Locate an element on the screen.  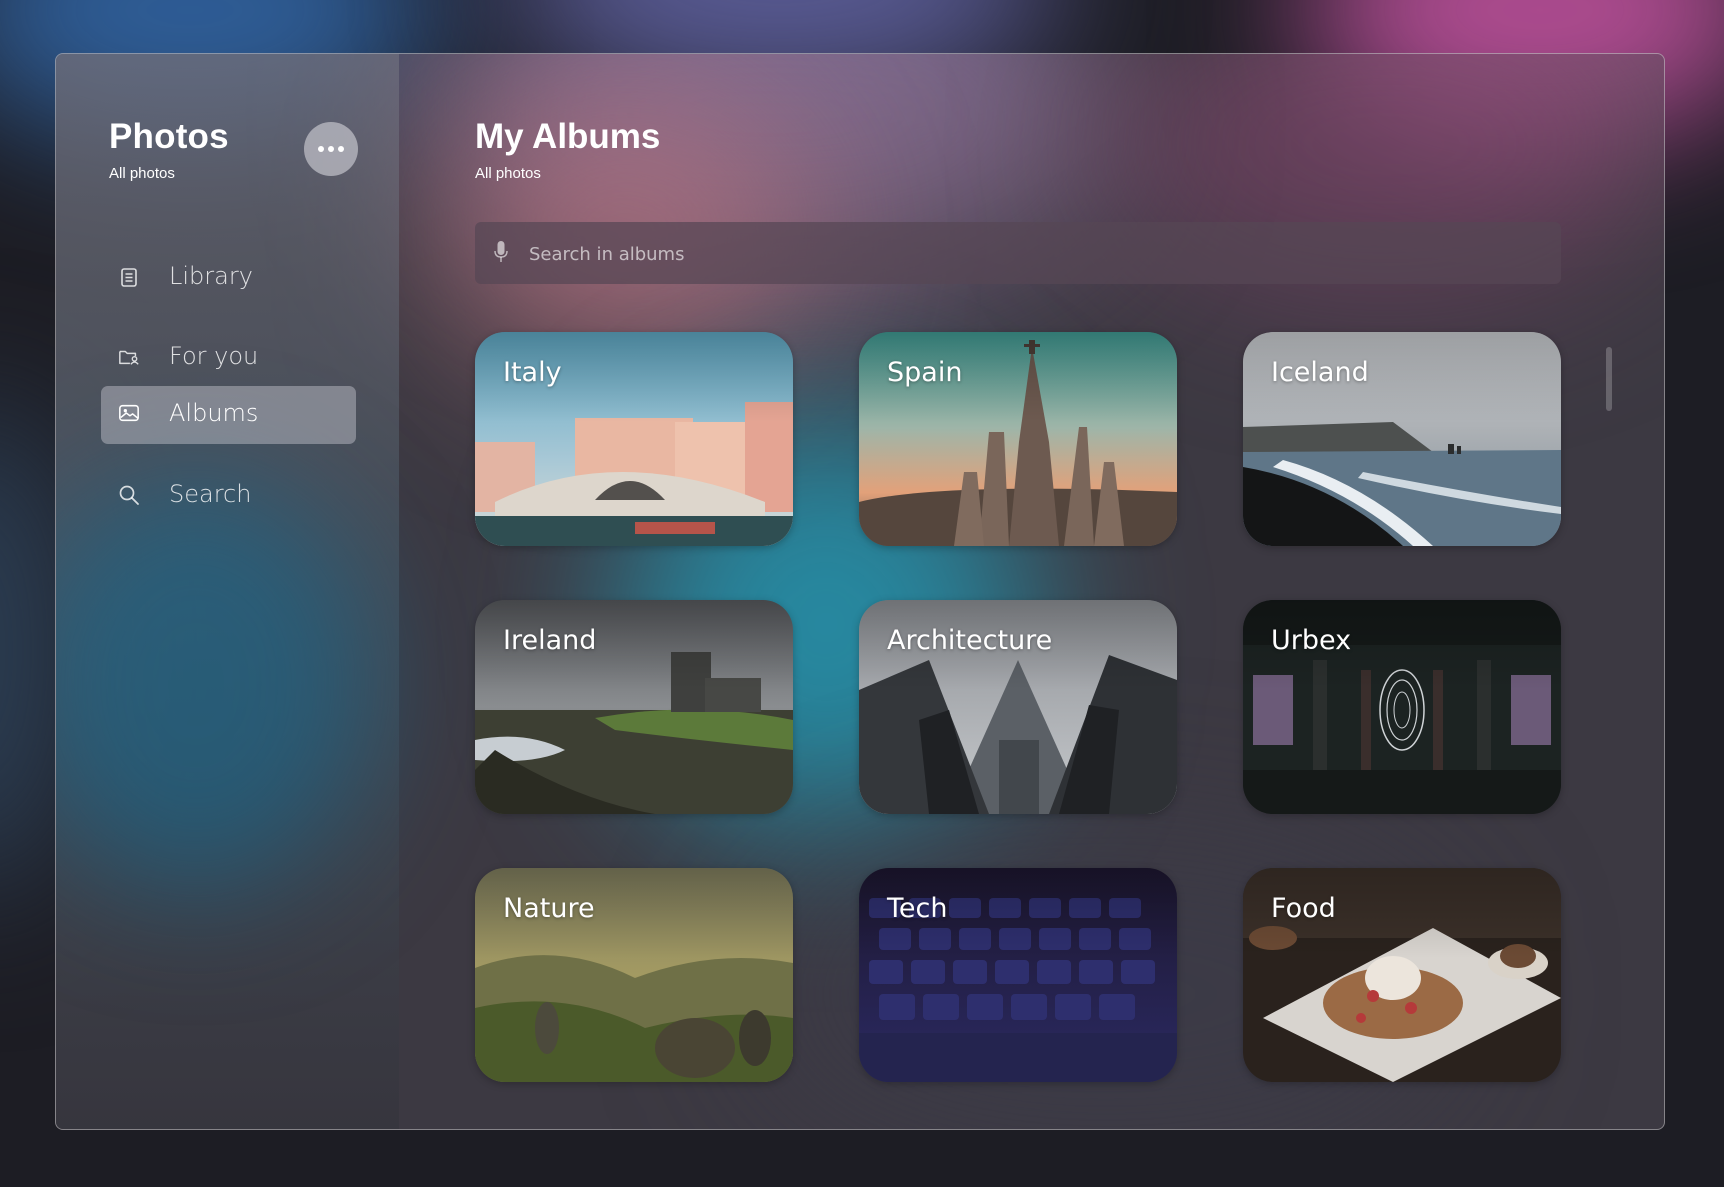
album-search-input is located at coordinates (1019, 254).